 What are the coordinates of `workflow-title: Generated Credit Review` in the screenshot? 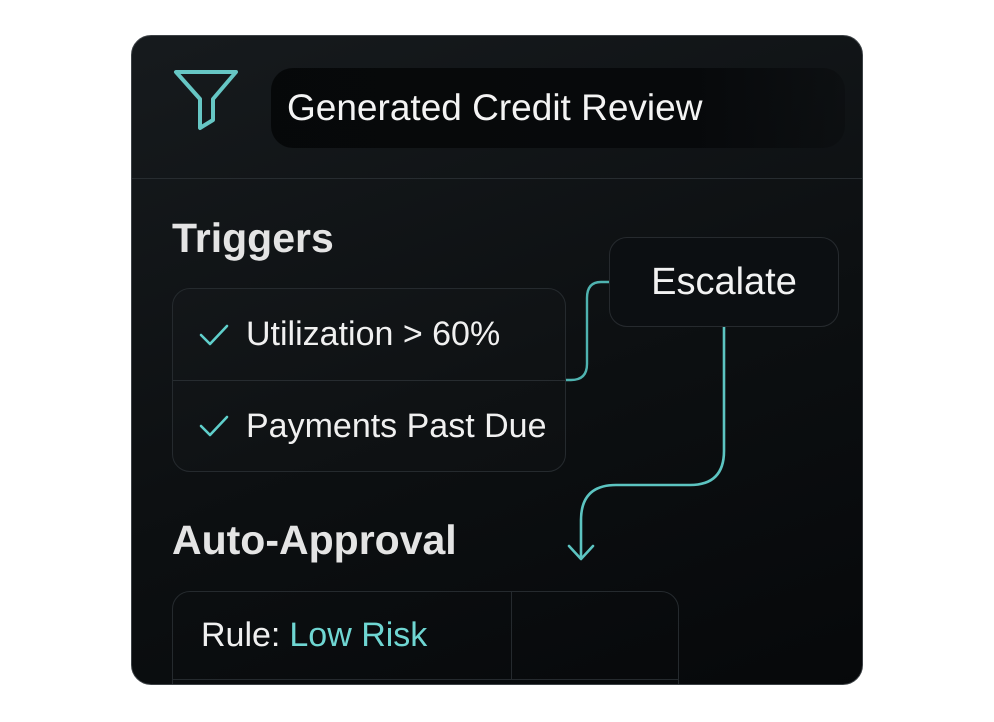 It's located at (558, 108).